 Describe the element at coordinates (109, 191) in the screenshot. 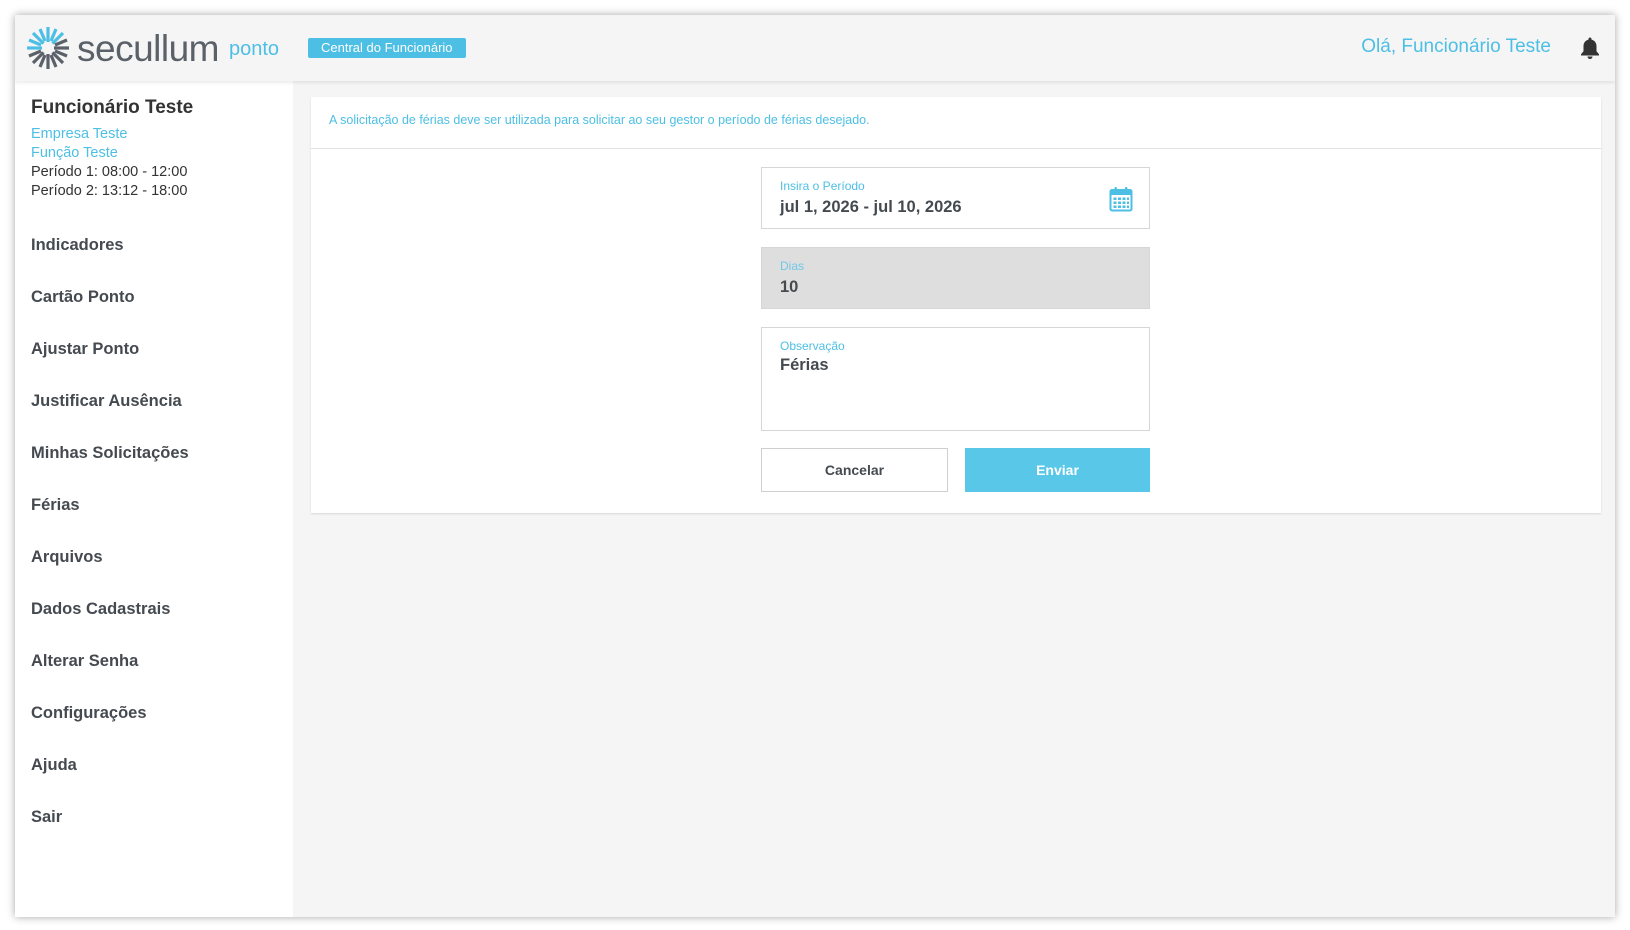

I see `employee-period-2: Período 2: 13:12 - 18:00` at that location.